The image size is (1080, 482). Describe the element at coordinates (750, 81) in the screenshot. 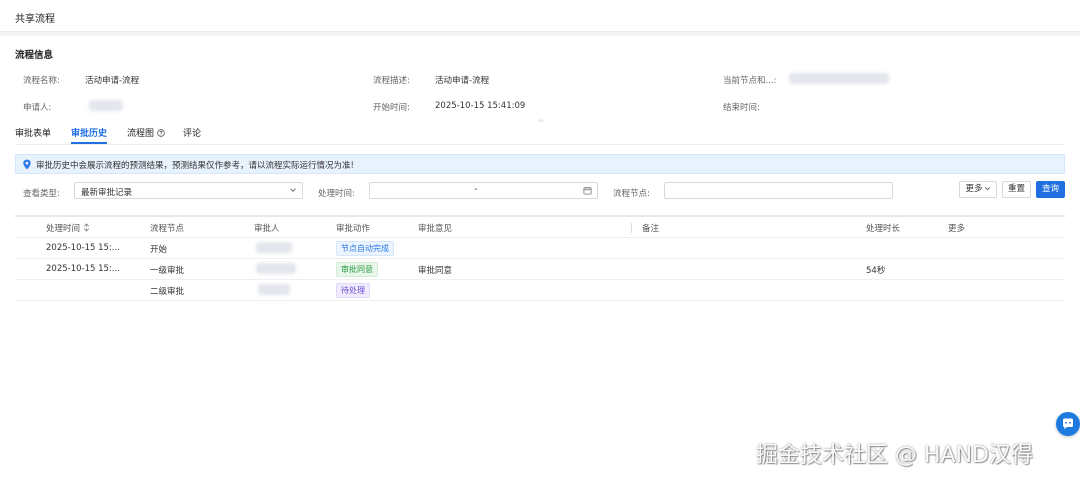

I see `current-node-label: 当前节点和...:` at that location.